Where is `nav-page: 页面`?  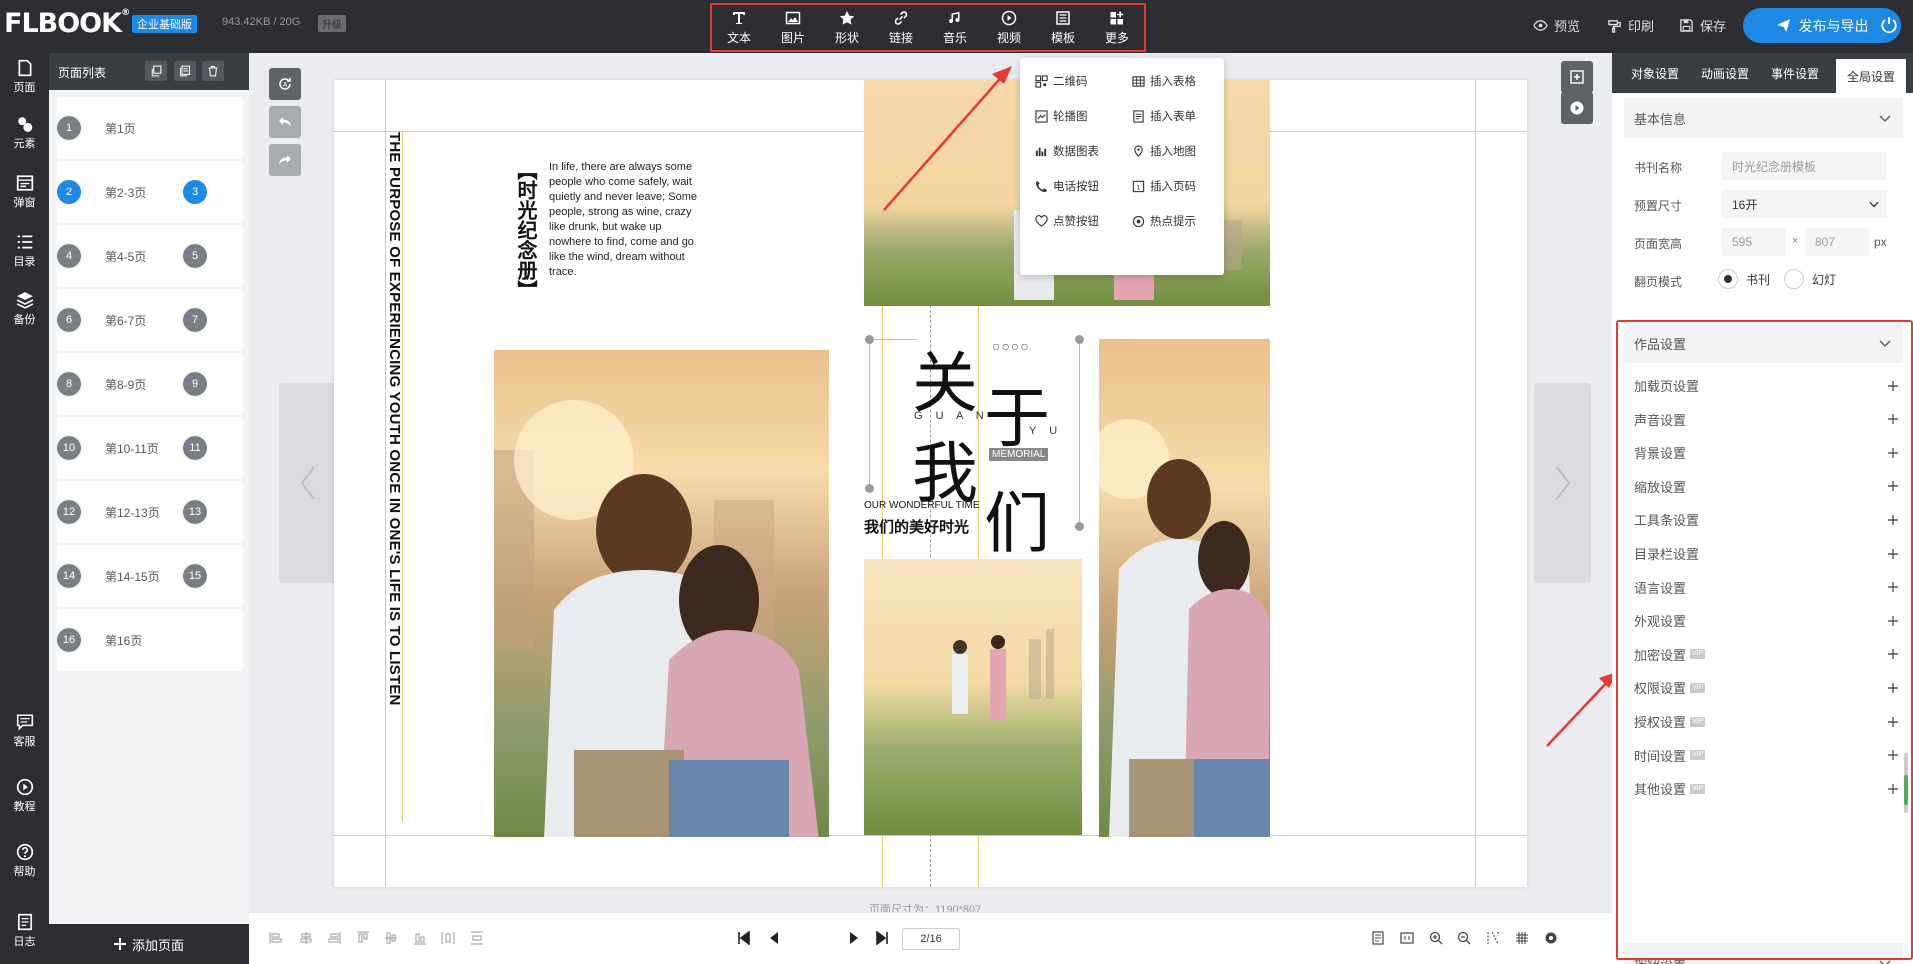
nav-page: 页面 is located at coordinates (24, 77).